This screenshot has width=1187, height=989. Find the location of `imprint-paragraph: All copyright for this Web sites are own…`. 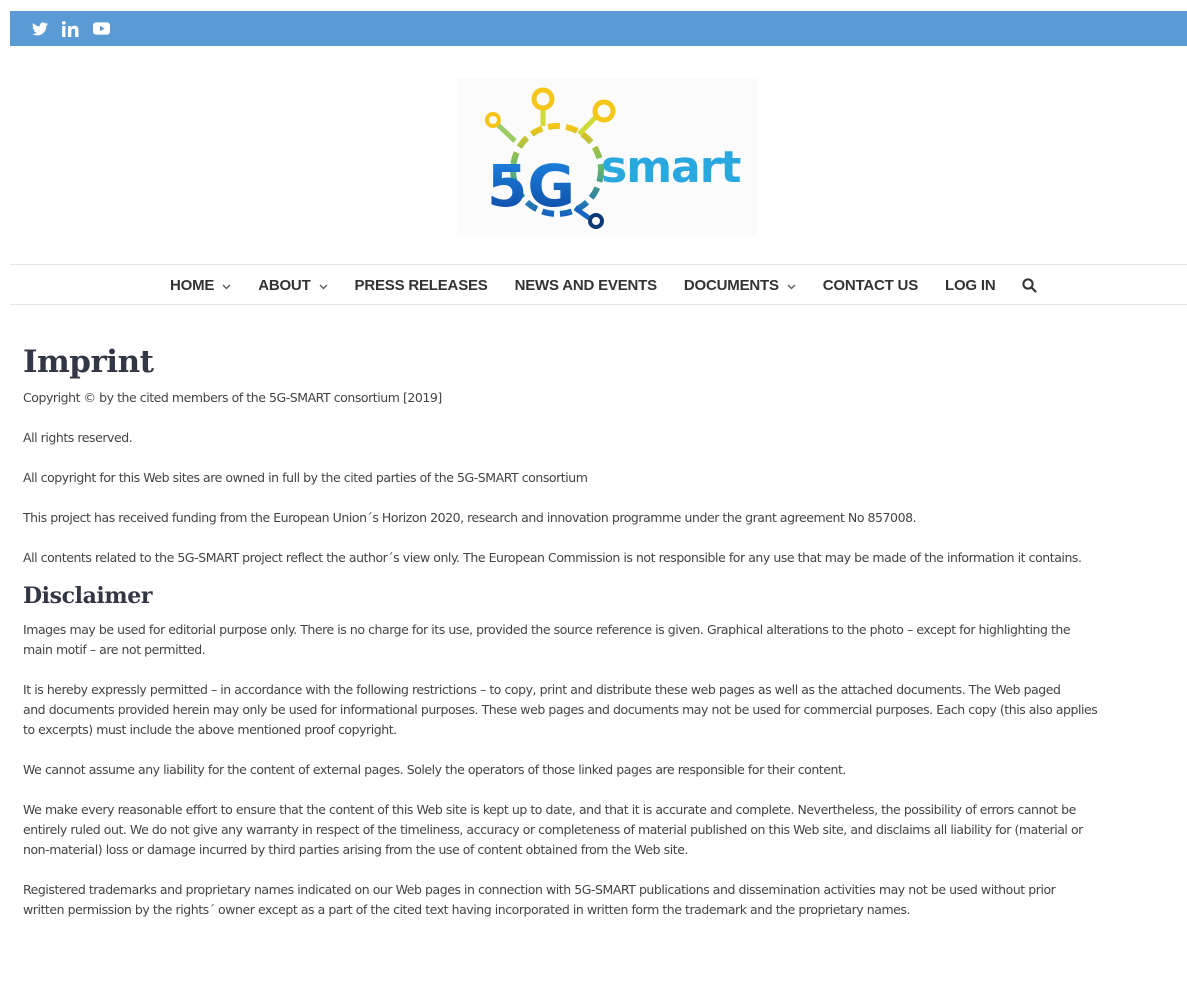

imprint-paragraph: All copyright for this Web sites are own… is located at coordinates (305, 477).